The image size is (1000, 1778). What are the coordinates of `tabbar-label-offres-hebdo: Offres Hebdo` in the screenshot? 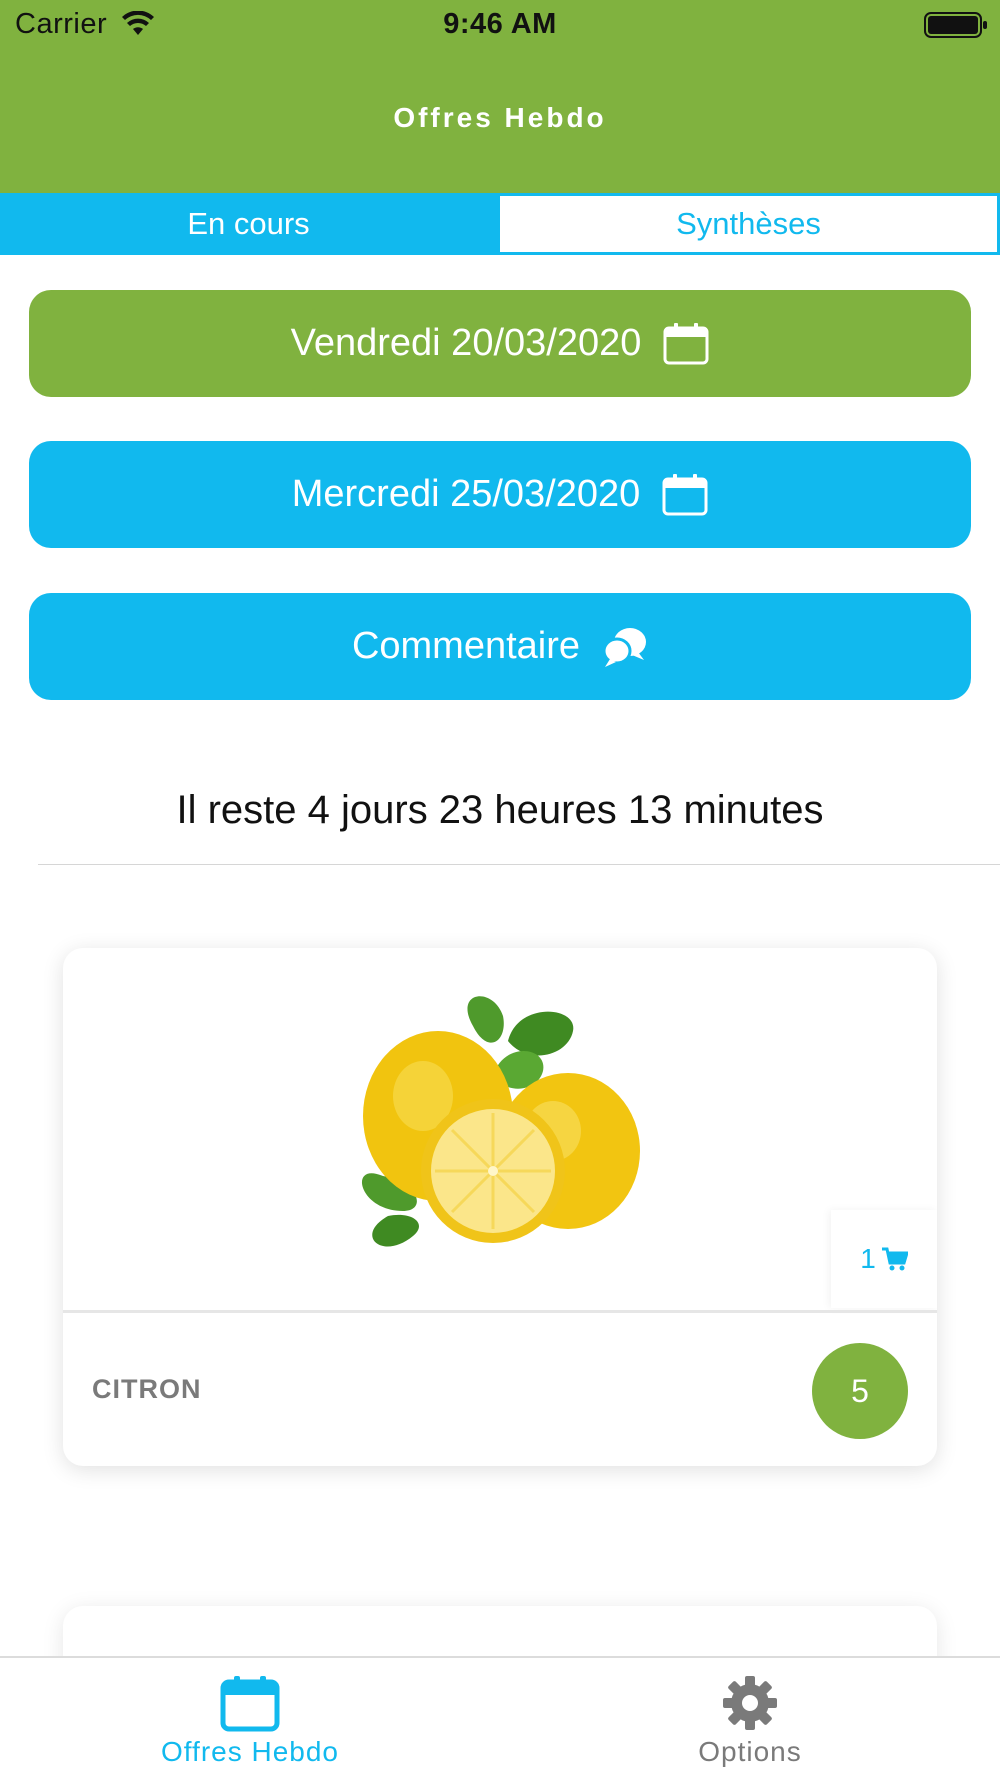 It's located at (250, 1751).